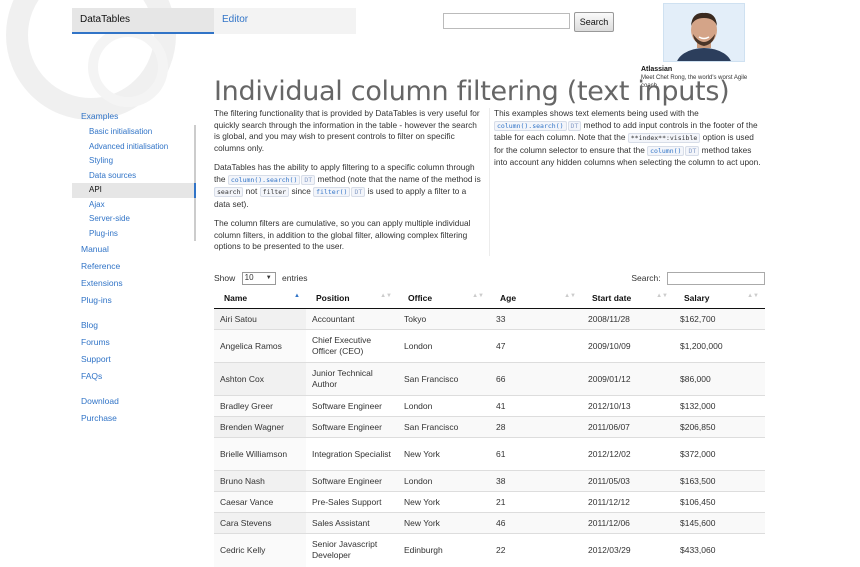  Describe the element at coordinates (444, 550) in the screenshot. I see `table-cell: Edinburgh` at that location.